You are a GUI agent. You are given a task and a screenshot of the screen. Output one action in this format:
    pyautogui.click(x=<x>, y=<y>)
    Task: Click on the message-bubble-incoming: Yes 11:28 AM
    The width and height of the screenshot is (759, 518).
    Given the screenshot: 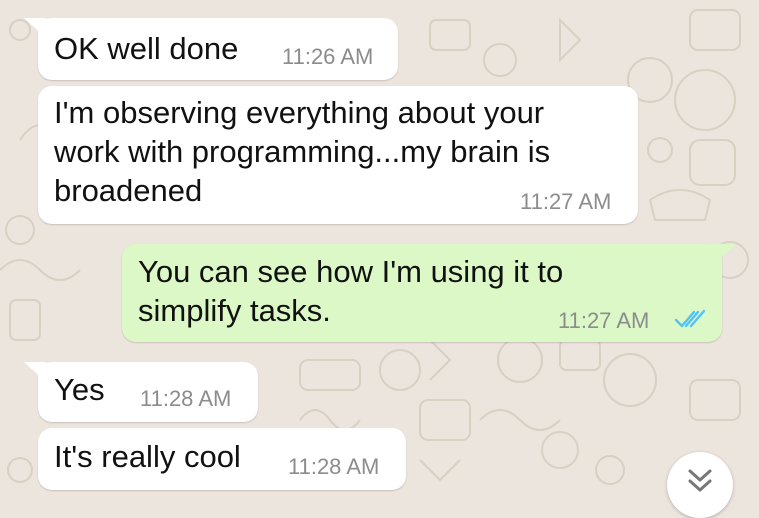 What is the action you would take?
    pyautogui.click(x=141, y=392)
    